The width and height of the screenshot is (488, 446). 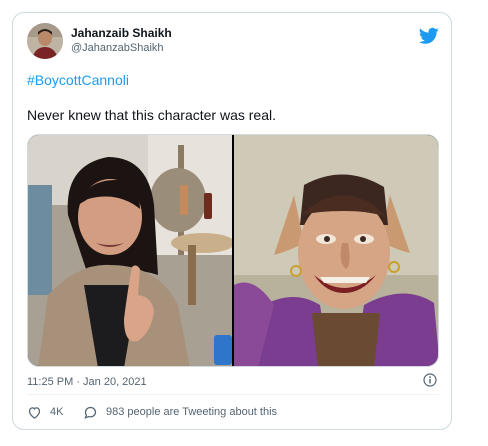 What do you see at coordinates (57, 412) in the screenshot?
I see `like-count: 4K` at bounding box center [57, 412].